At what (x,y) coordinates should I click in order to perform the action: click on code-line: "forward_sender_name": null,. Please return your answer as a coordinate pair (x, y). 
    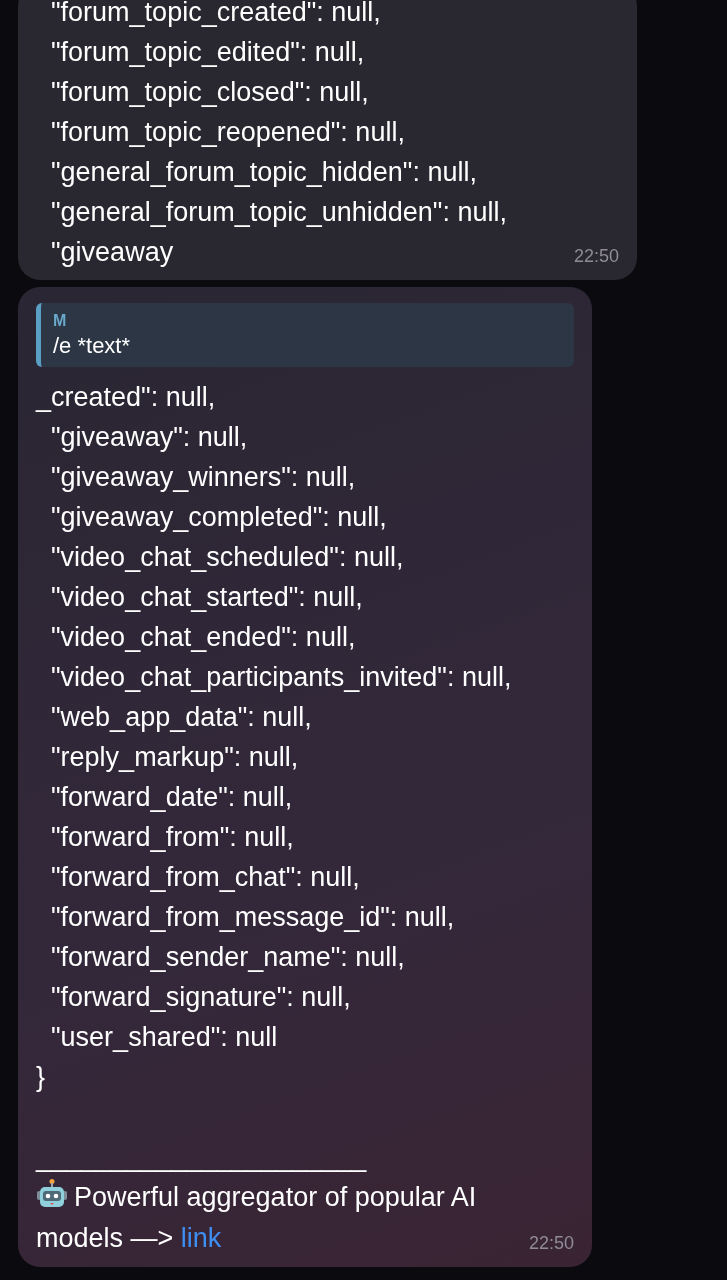
    Looking at the image, I should click on (228, 957).